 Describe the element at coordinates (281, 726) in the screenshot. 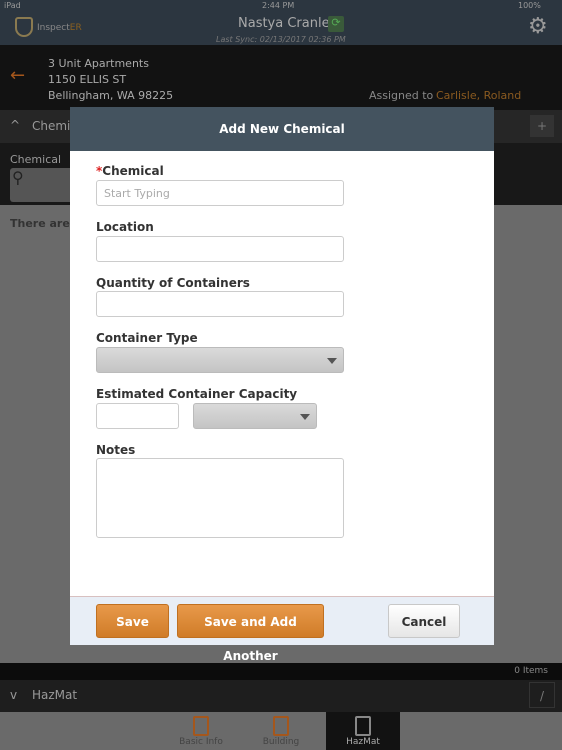

I see `building-tools-icon` at that location.